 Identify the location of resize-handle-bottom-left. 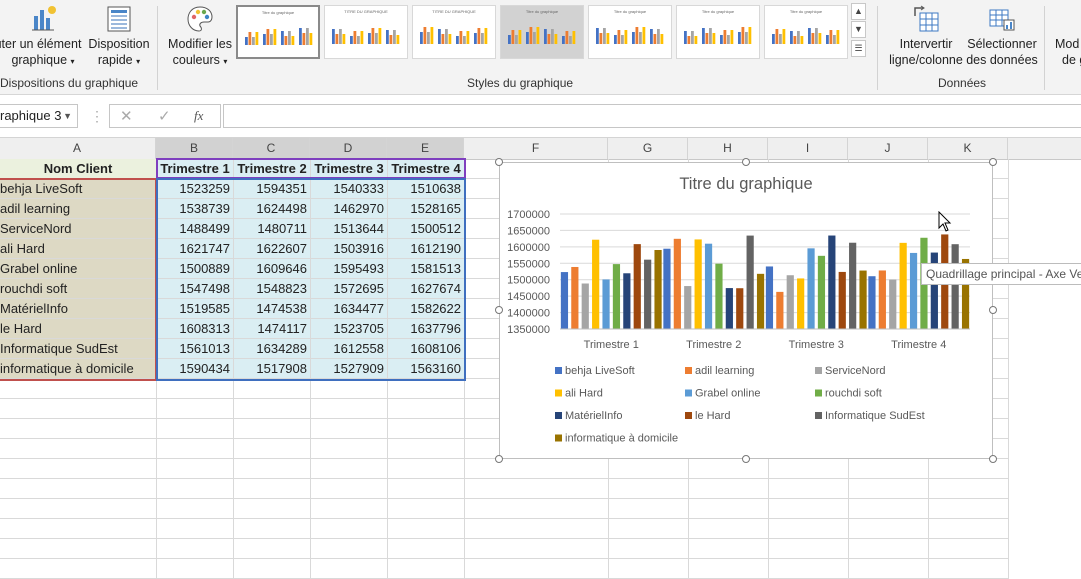
(499, 459).